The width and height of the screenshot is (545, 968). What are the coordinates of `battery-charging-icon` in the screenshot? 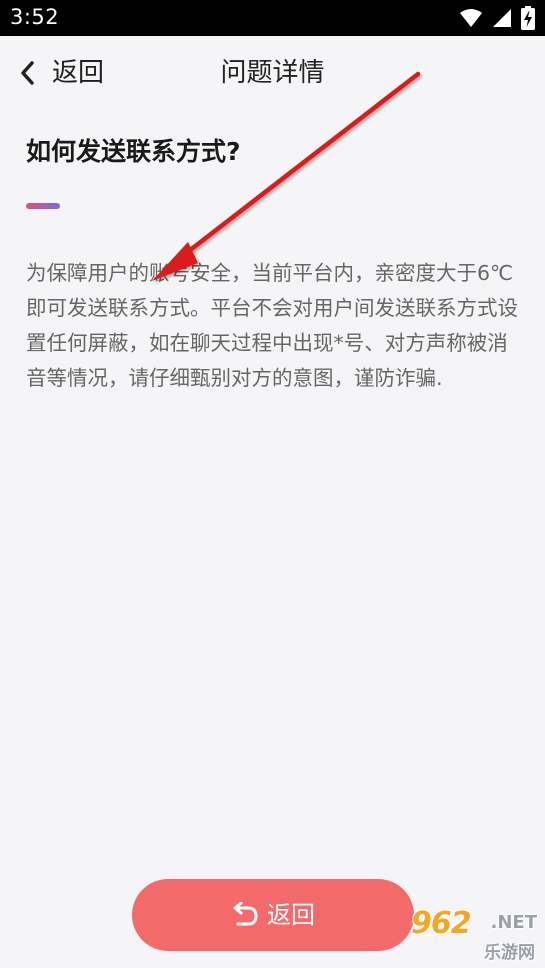 It's located at (528, 18).